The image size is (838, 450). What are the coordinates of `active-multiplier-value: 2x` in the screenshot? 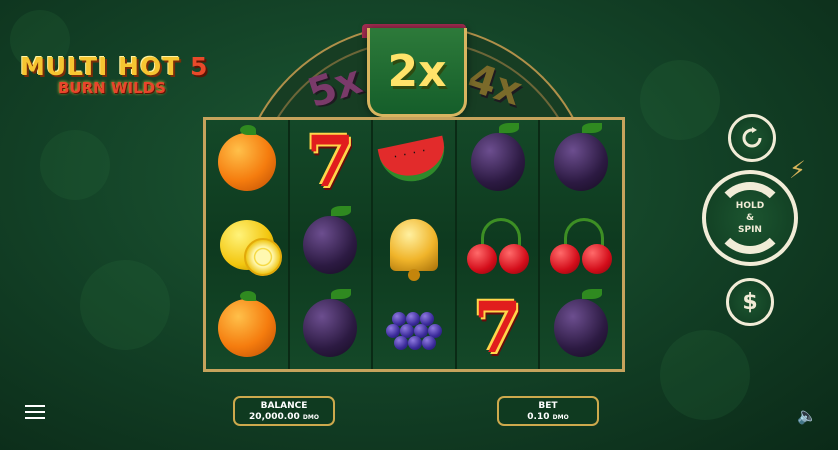 It's located at (417, 71).